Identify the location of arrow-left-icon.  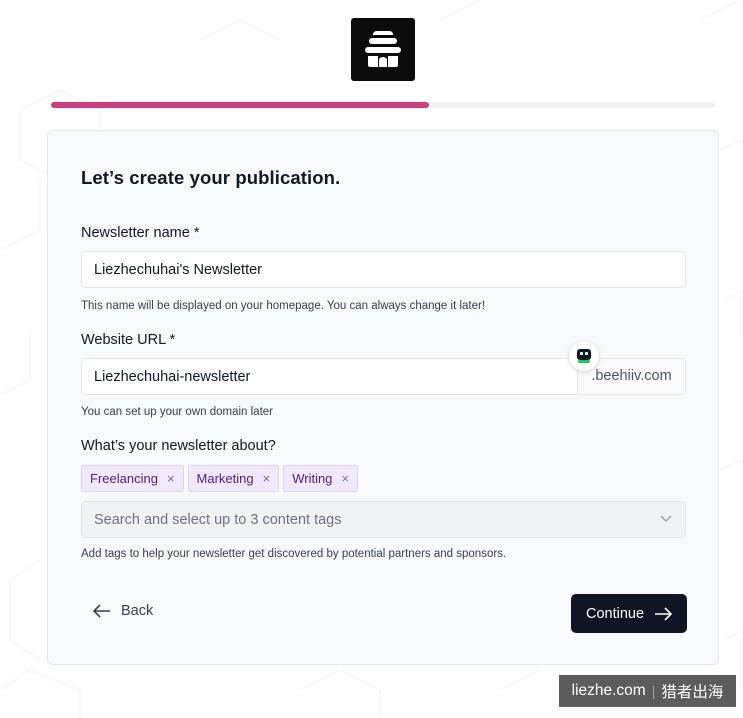
(101, 611).